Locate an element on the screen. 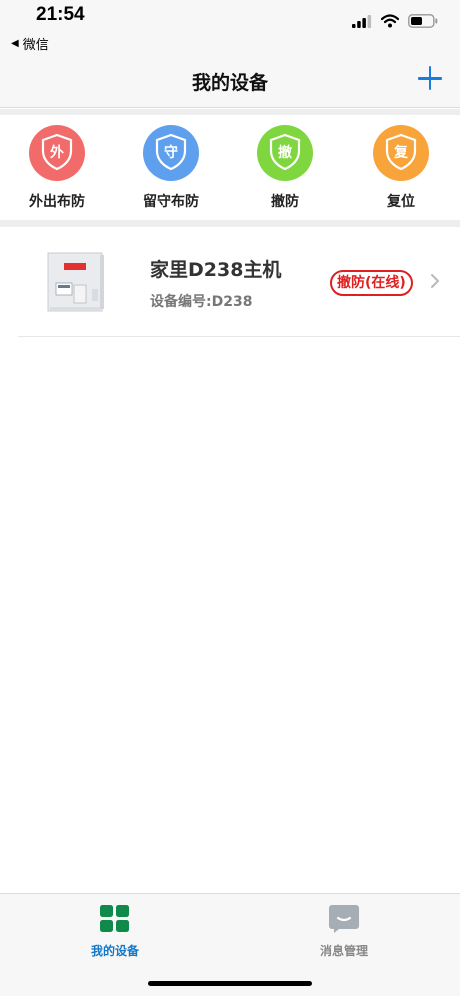 Image resolution: width=460 pixels, height=996 pixels. home-indicator is located at coordinates (230, 983).